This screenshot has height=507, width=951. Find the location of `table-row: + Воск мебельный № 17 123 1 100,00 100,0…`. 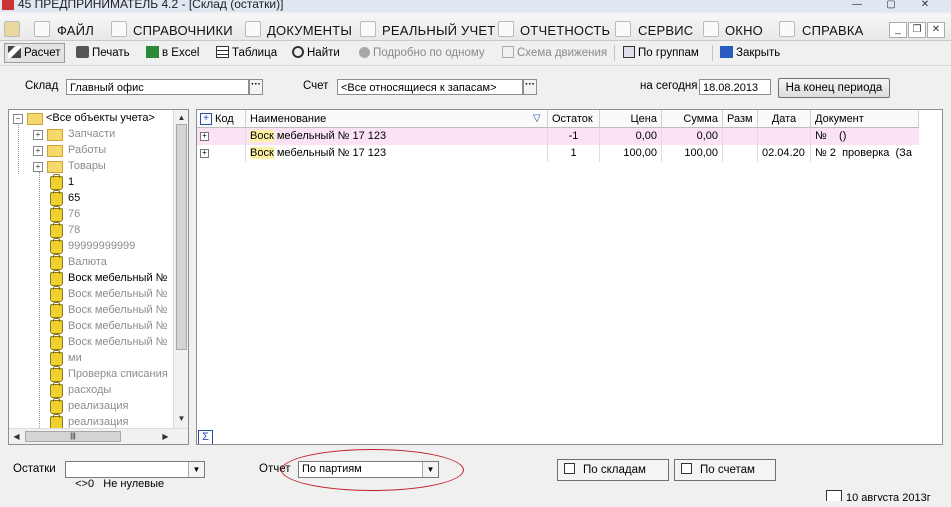

table-row: + Воск мебельный № 17 123 1 100,00 100,0… is located at coordinates (558, 153).